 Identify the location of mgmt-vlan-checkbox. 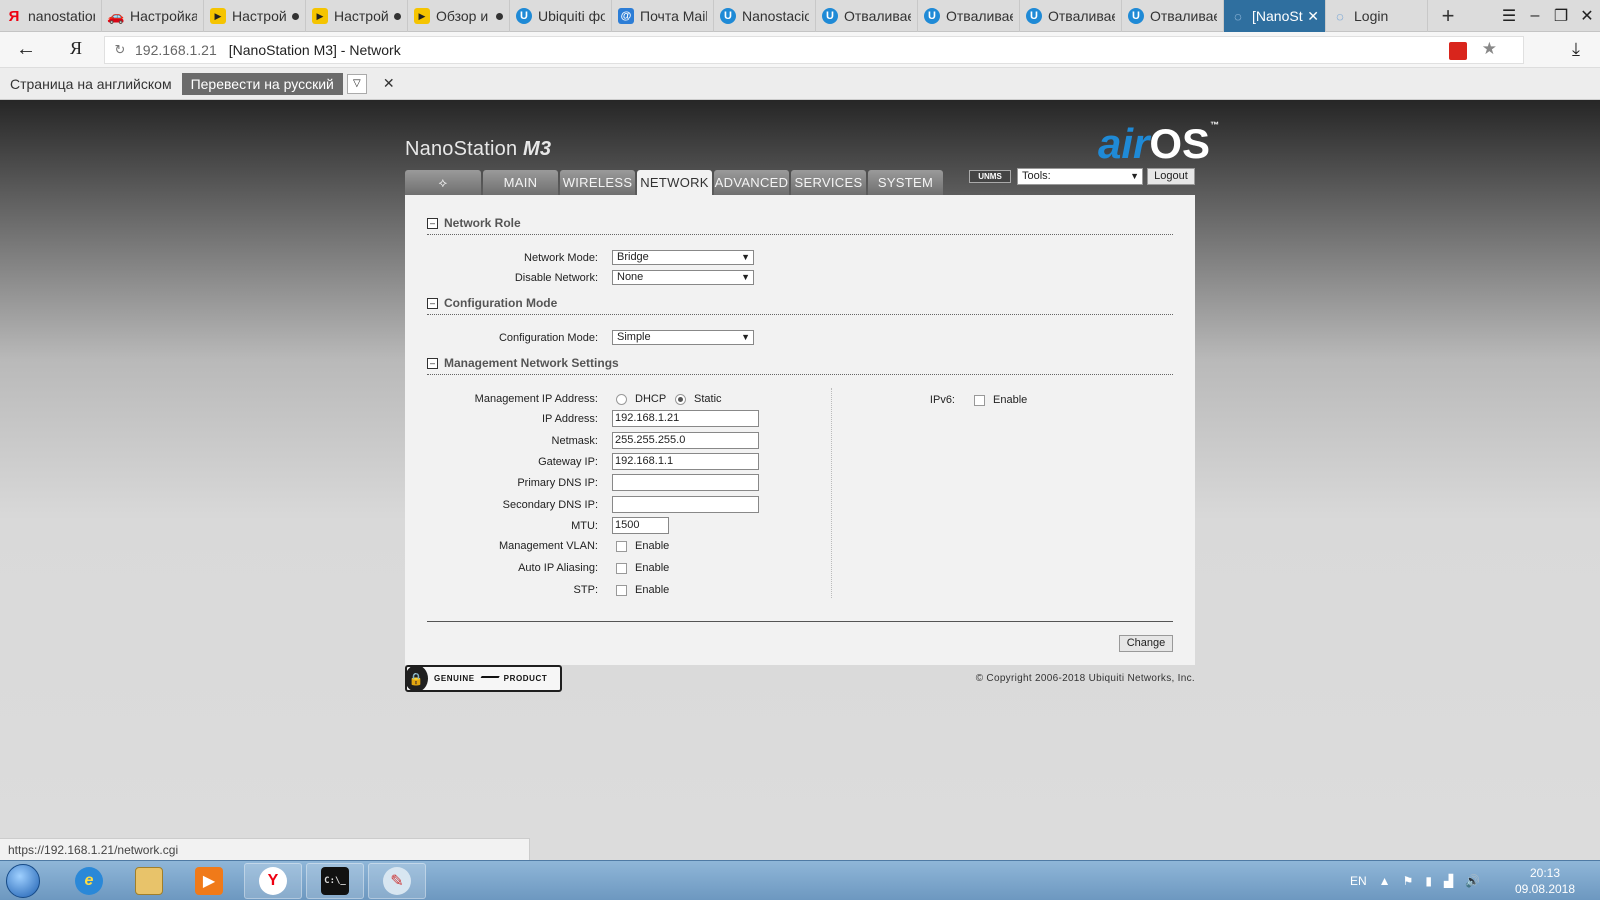
(621, 546).